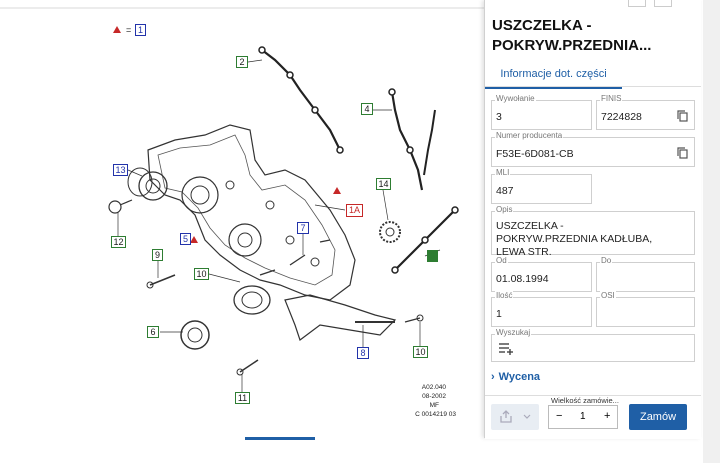 This screenshot has width=720, height=463. Describe the element at coordinates (513, 333) in the screenshot. I see `field-label: Wyszukaj` at that location.